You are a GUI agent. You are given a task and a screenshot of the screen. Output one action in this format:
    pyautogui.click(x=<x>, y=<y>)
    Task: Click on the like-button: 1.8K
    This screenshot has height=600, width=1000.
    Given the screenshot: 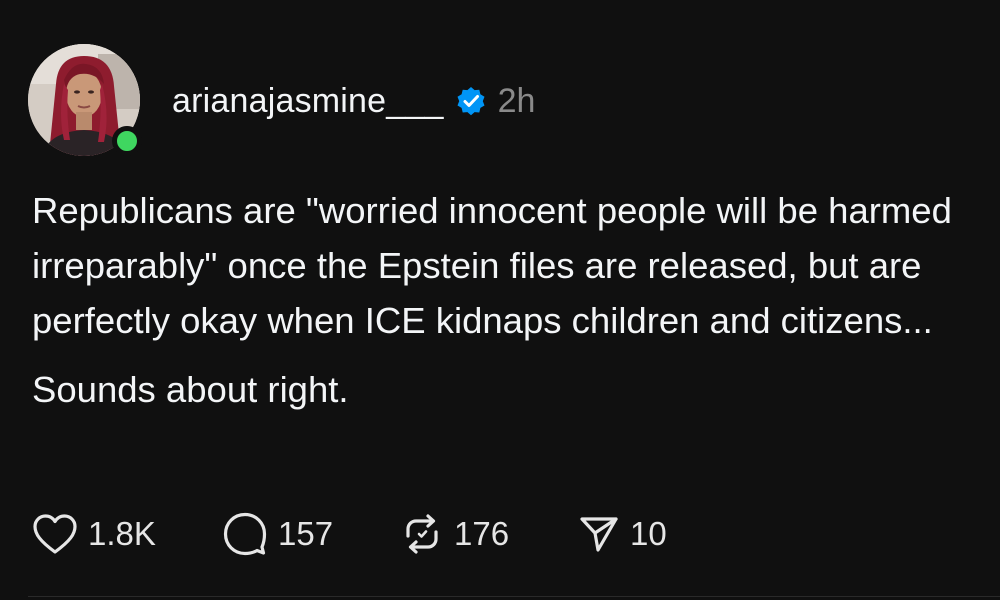 What is the action you would take?
    pyautogui.click(x=127, y=534)
    